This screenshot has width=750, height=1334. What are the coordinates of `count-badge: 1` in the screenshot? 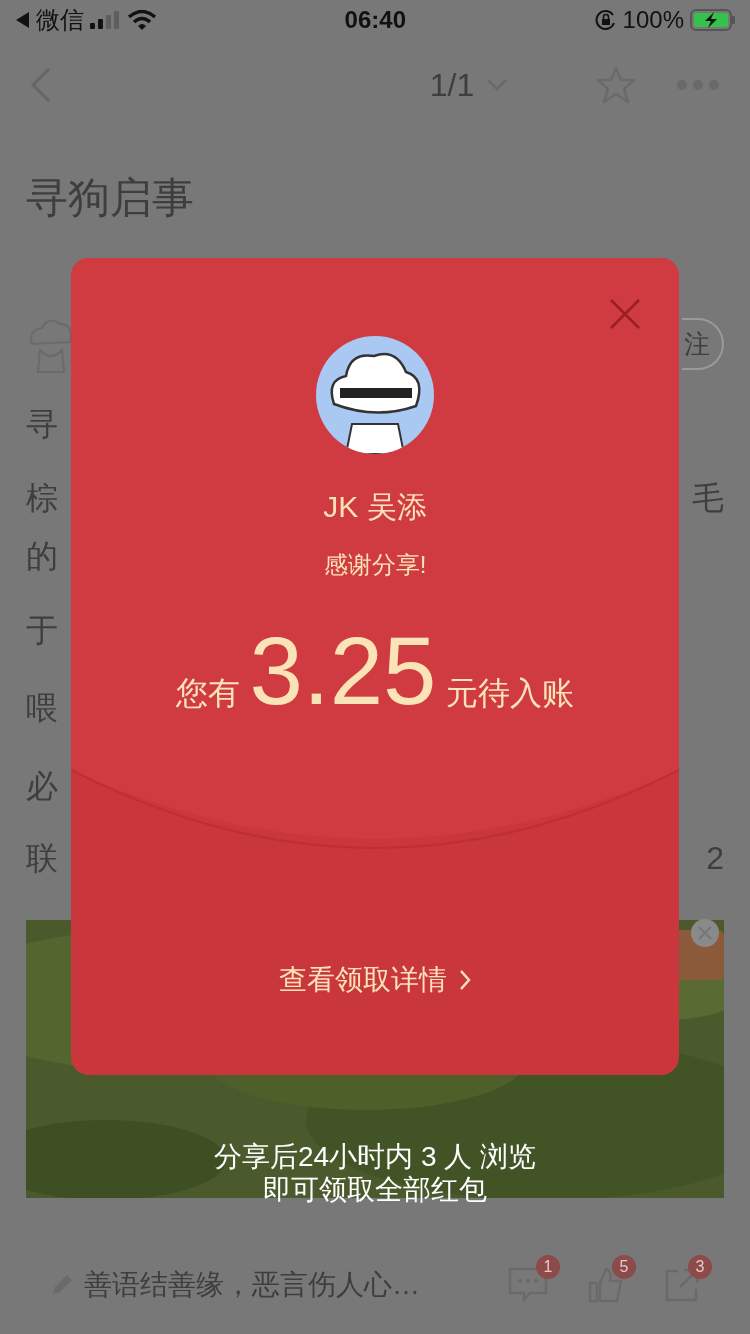 It's located at (548, 1267).